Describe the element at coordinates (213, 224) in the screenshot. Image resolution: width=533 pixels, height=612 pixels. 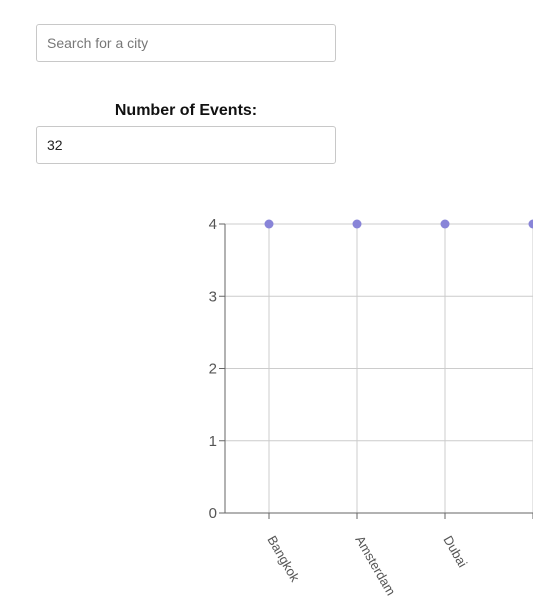
I see `y-tick-label: 4` at that location.